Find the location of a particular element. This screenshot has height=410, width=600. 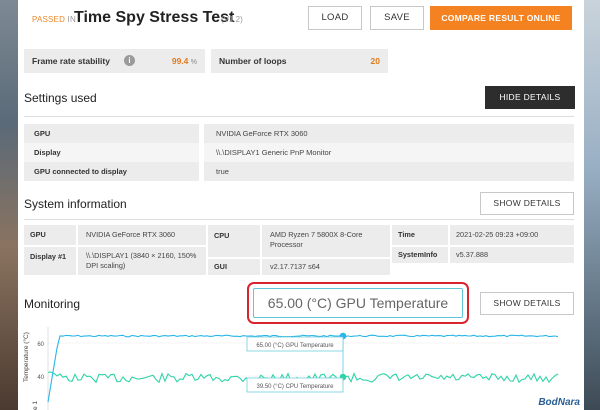

monitoring-show-details-button: SHOW DETAILS is located at coordinates (527, 303).